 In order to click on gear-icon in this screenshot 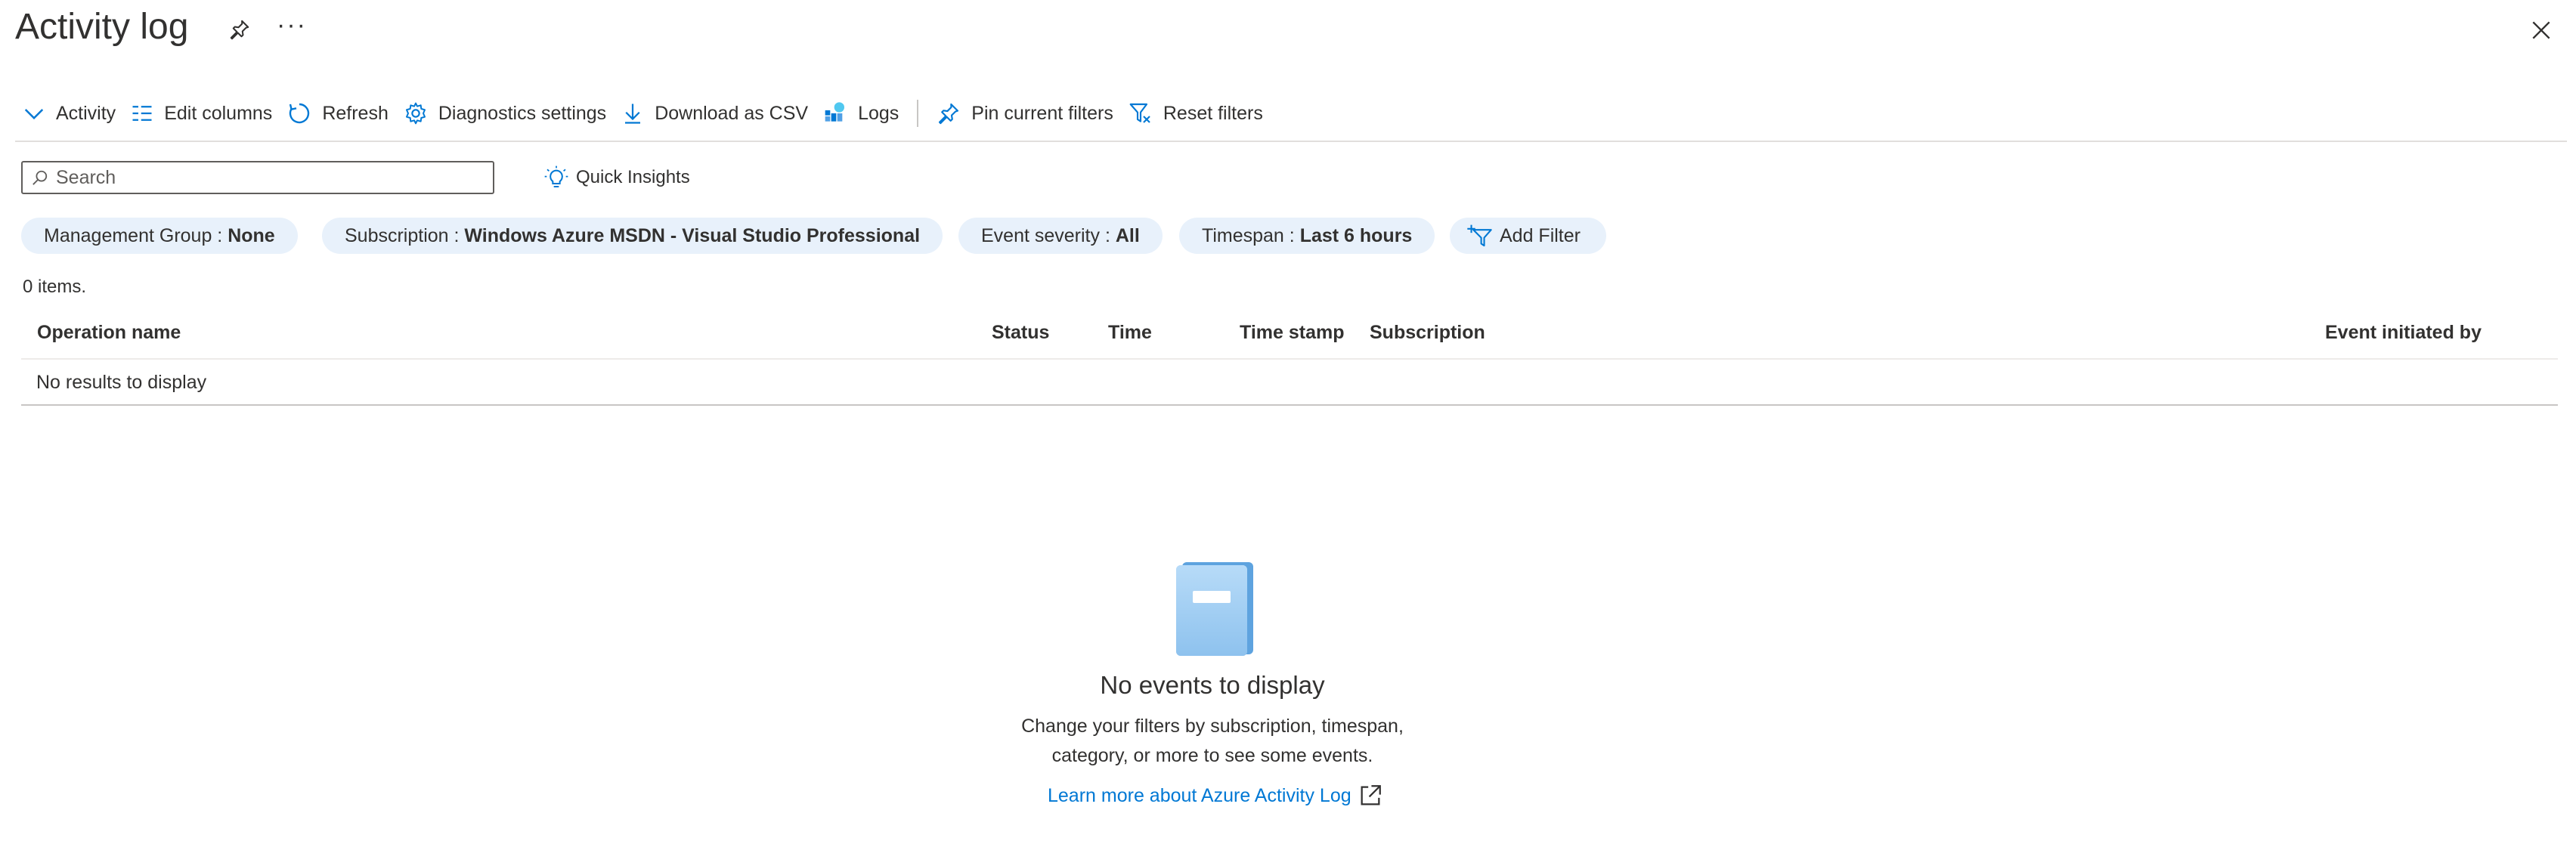, I will do `click(415, 113)`.